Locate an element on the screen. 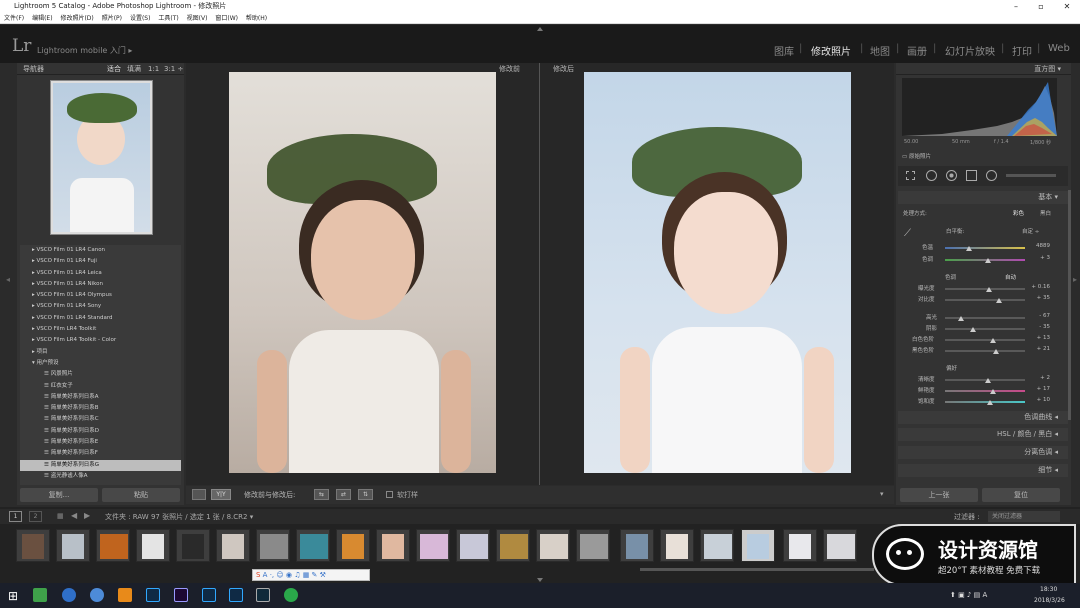  swap-icon: ⇅ is located at coordinates (365, 494).